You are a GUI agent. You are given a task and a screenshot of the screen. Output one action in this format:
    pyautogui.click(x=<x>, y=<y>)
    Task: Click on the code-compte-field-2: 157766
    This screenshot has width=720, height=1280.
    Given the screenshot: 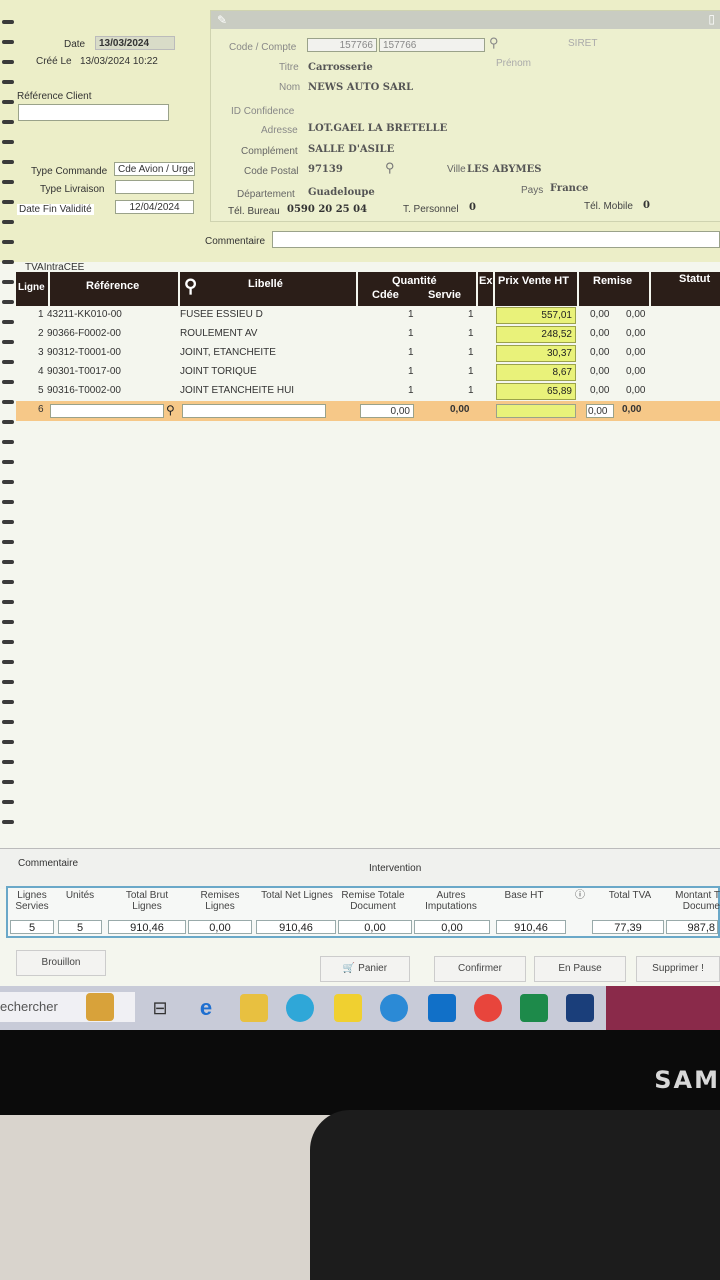 What is the action you would take?
    pyautogui.click(x=432, y=45)
    